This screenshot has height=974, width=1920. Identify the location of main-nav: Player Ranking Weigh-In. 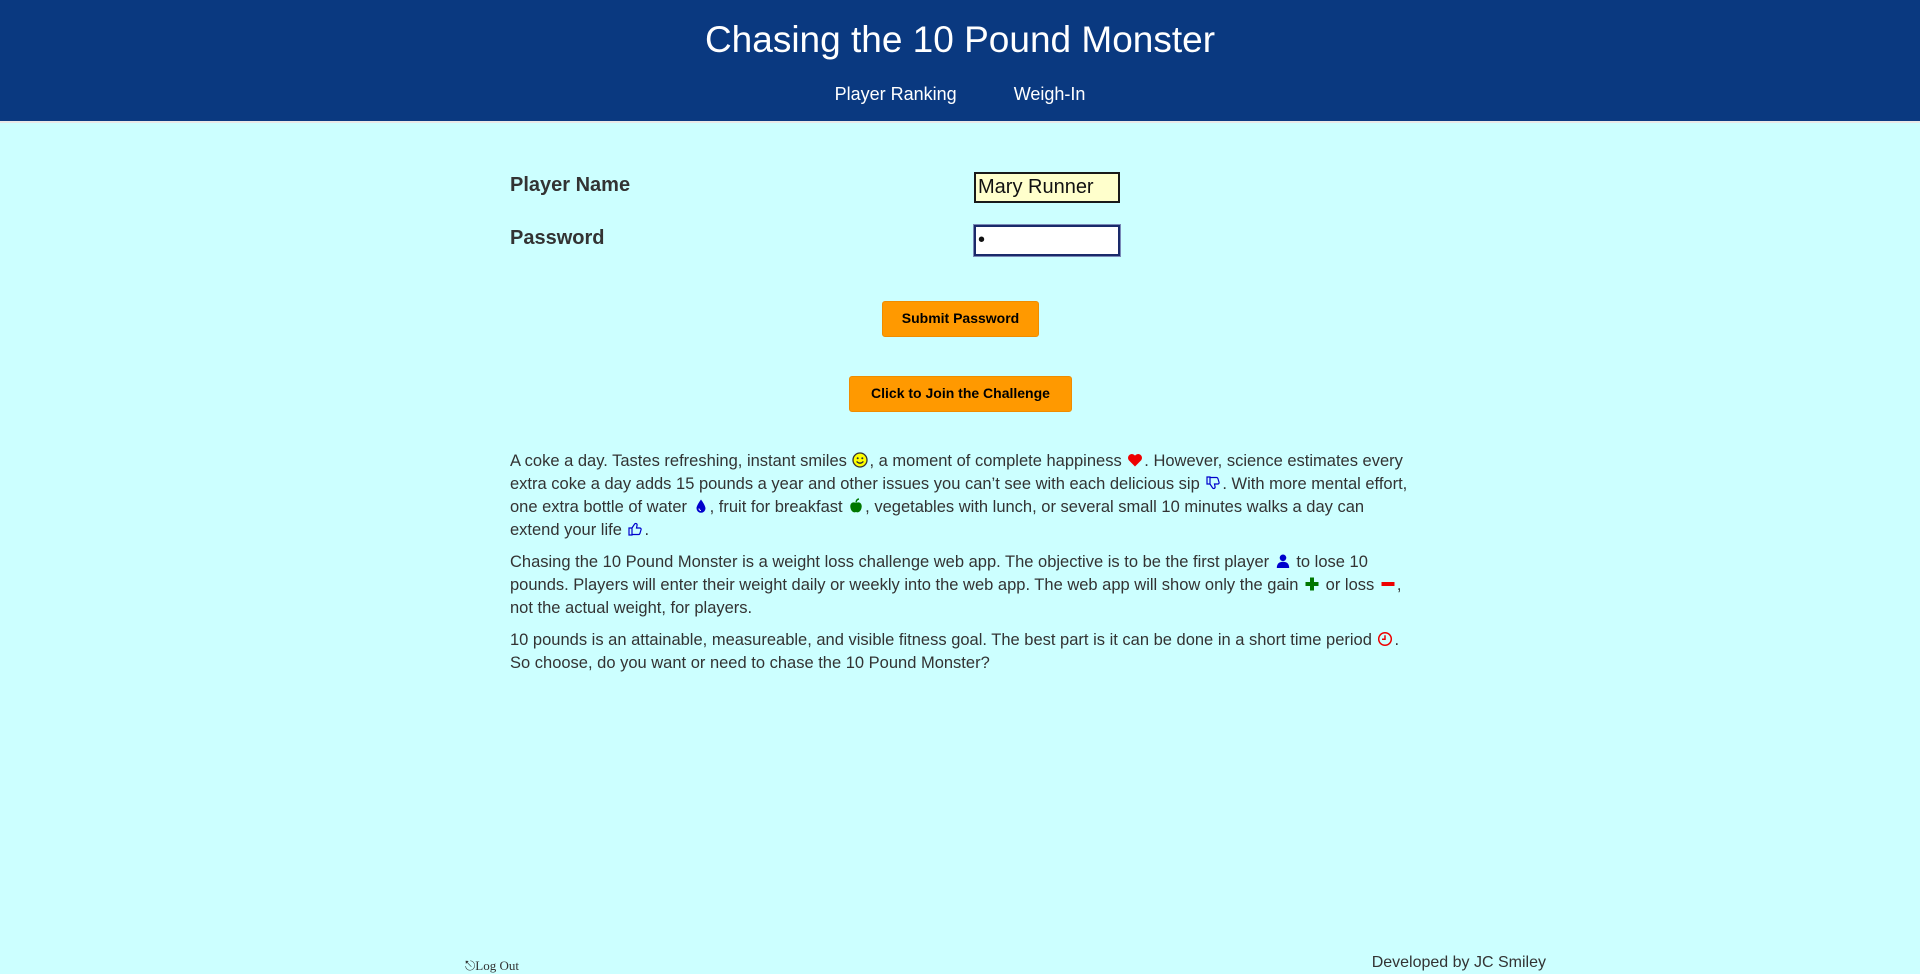
(960, 94).